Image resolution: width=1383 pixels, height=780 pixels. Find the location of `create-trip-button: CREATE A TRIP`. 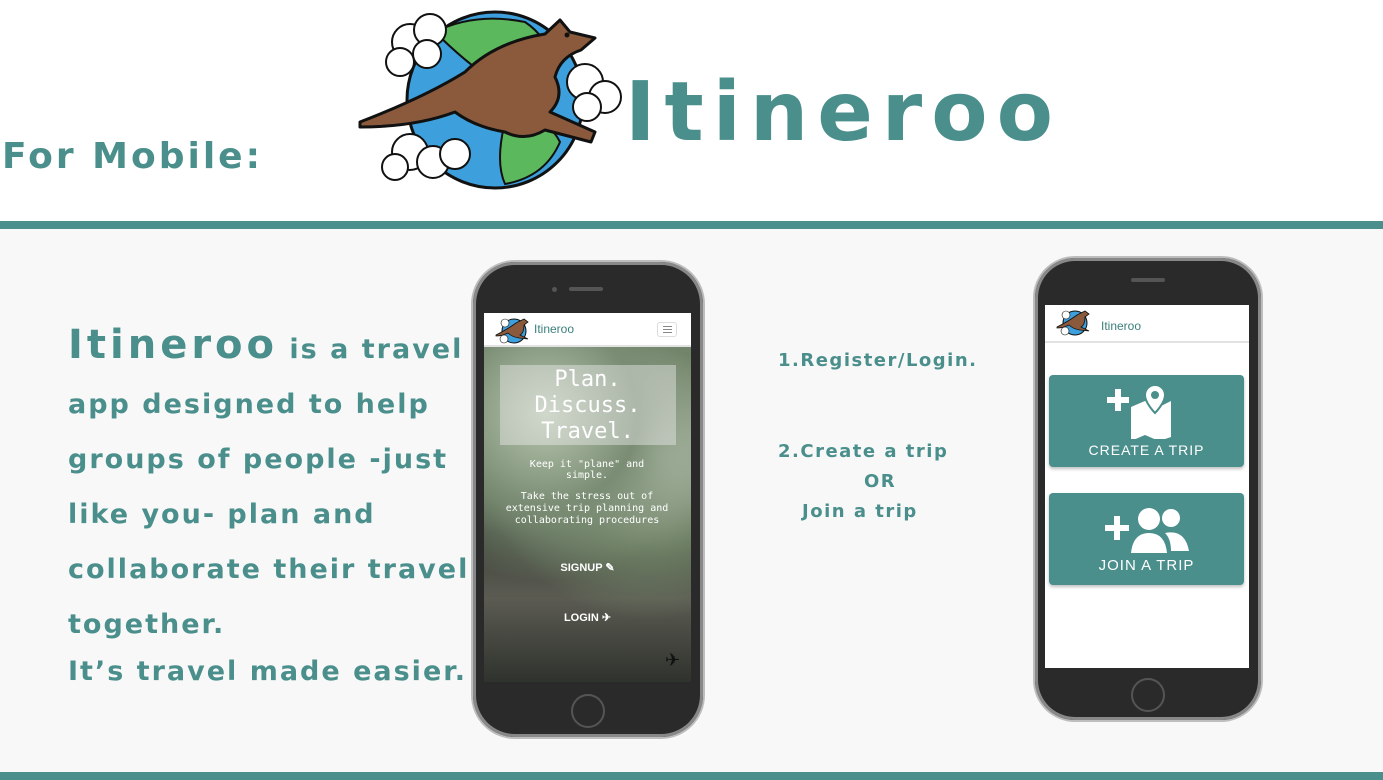

create-trip-button: CREATE A TRIP is located at coordinates (1146, 421).